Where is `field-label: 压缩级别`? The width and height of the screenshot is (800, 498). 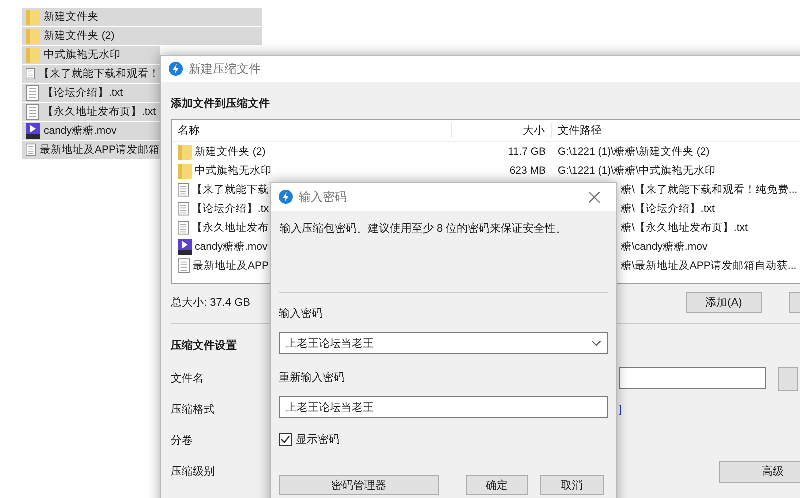
field-label: 压缩级别 is located at coordinates (193, 471).